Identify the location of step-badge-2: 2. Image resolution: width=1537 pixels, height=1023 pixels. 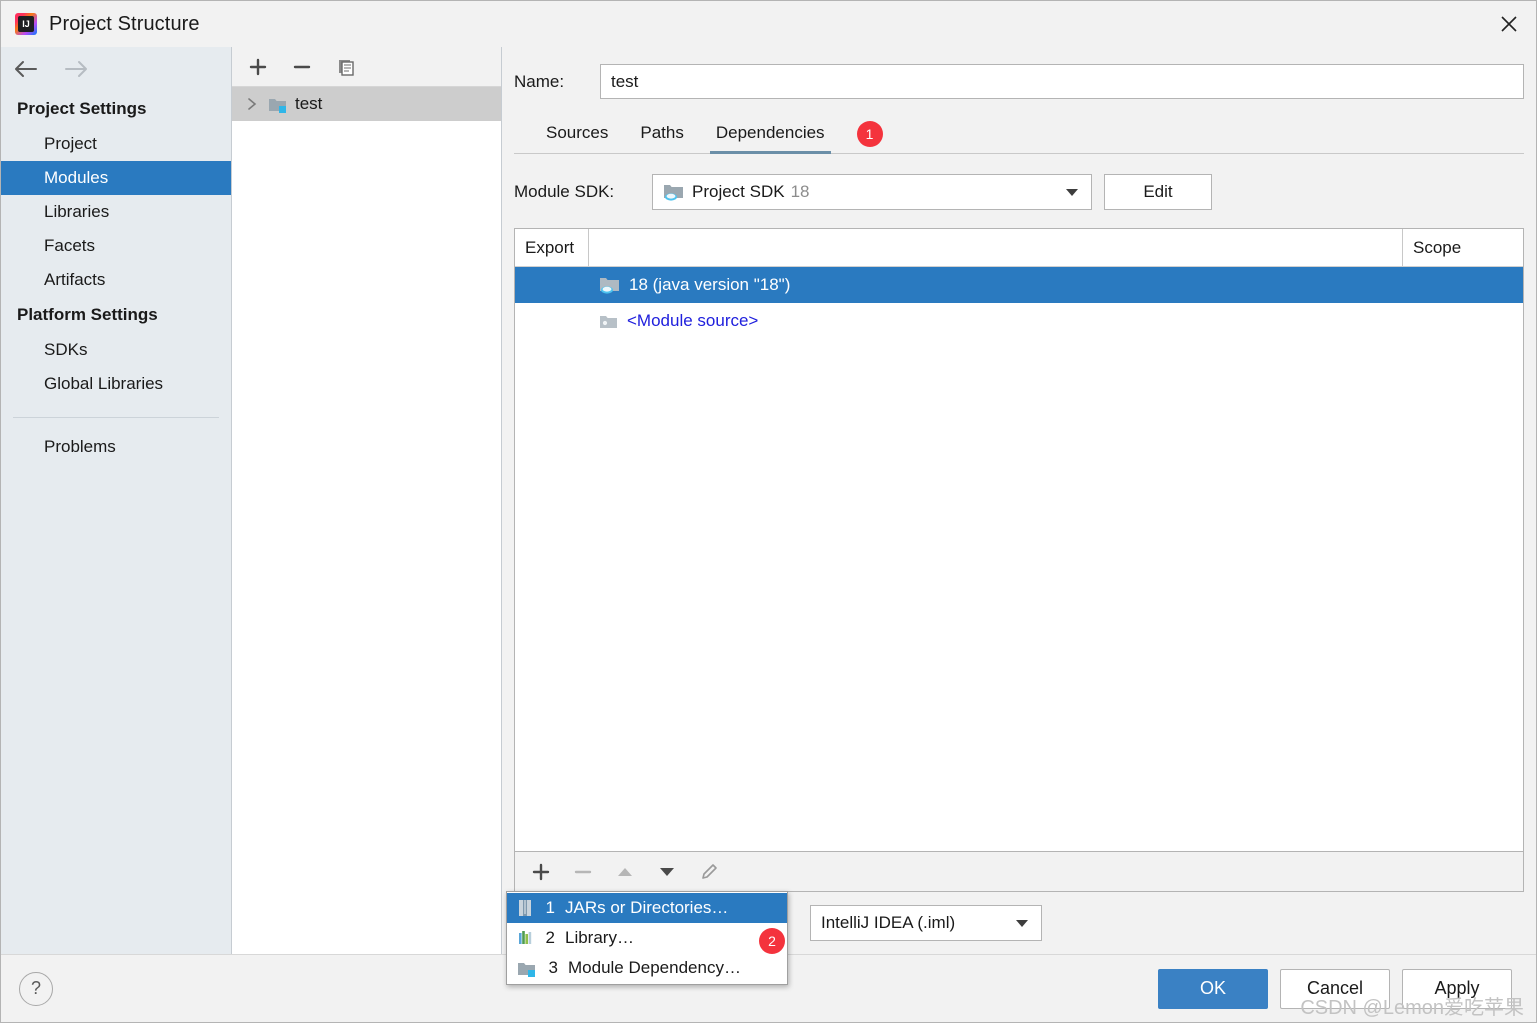
(772, 941).